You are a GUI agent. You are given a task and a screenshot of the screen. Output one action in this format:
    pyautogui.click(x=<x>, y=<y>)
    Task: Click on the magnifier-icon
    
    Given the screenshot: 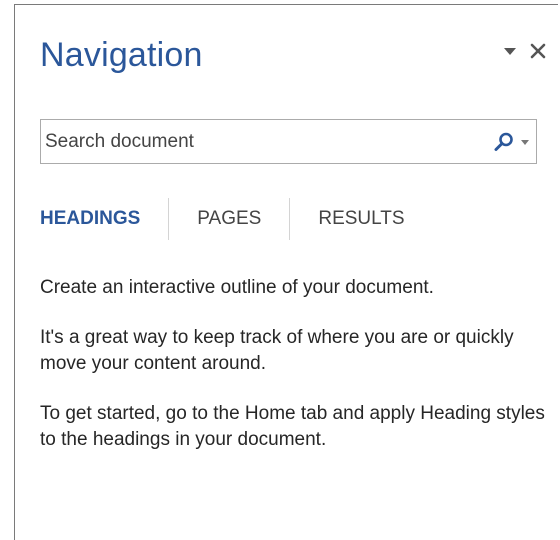 What is the action you would take?
    pyautogui.click(x=503, y=141)
    